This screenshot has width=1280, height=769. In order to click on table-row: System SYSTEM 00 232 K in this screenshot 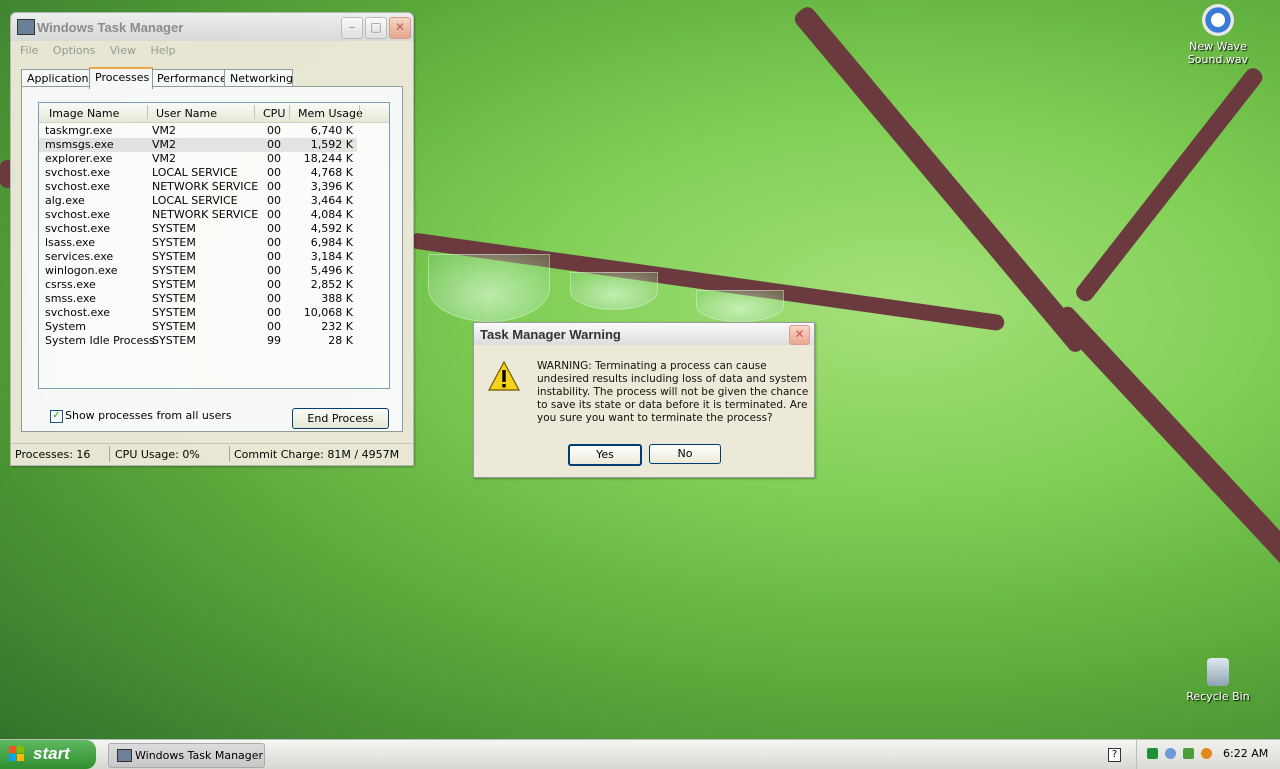, I will do `click(198, 327)`.